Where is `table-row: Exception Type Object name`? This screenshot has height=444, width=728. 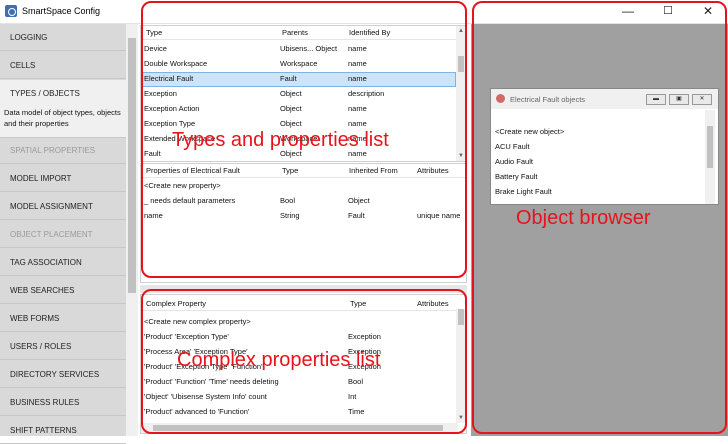 table-row: Exception Type Object name is located at coordinates (299, 124).